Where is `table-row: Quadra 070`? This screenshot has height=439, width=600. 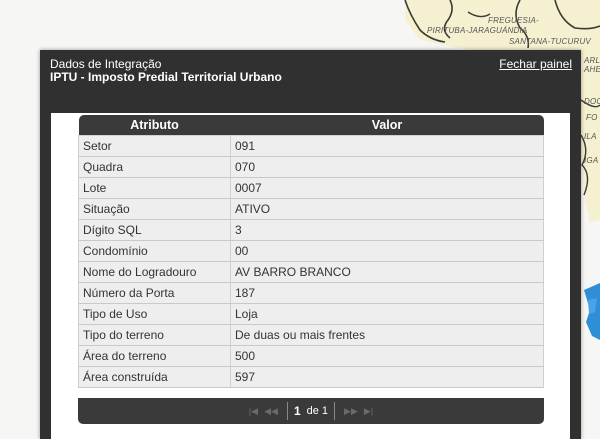 table-row: Quadra 070 is located at coordinates (311, 167).